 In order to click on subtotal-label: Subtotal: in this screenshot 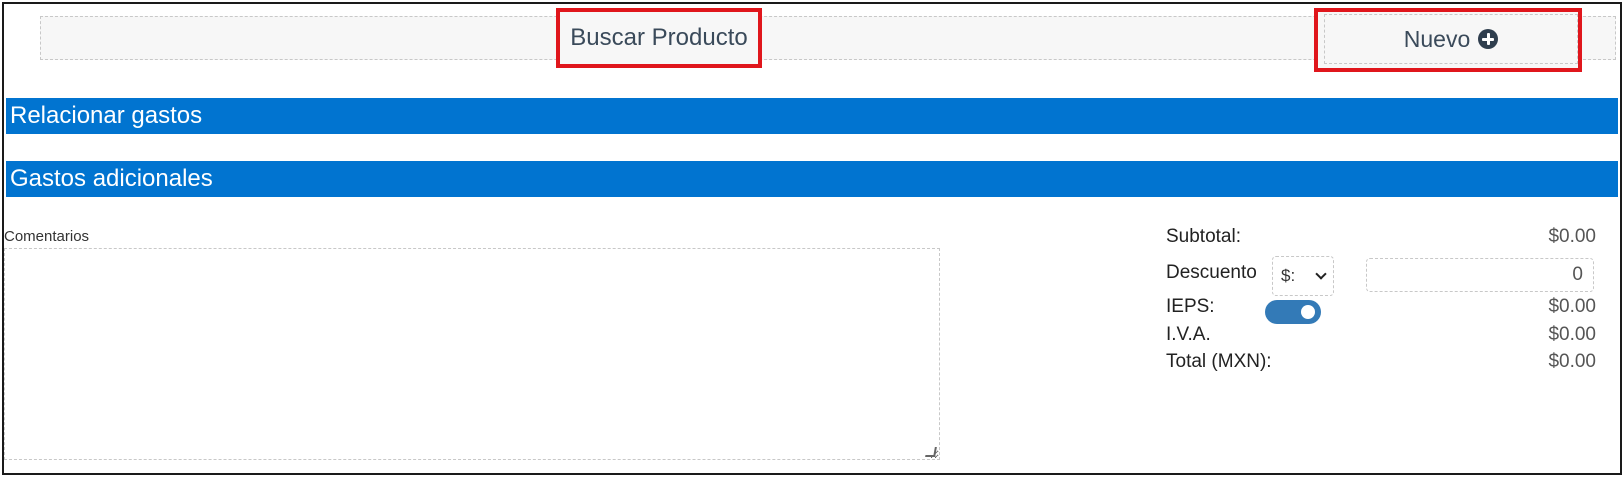, I will do `click(1203, 236)`.